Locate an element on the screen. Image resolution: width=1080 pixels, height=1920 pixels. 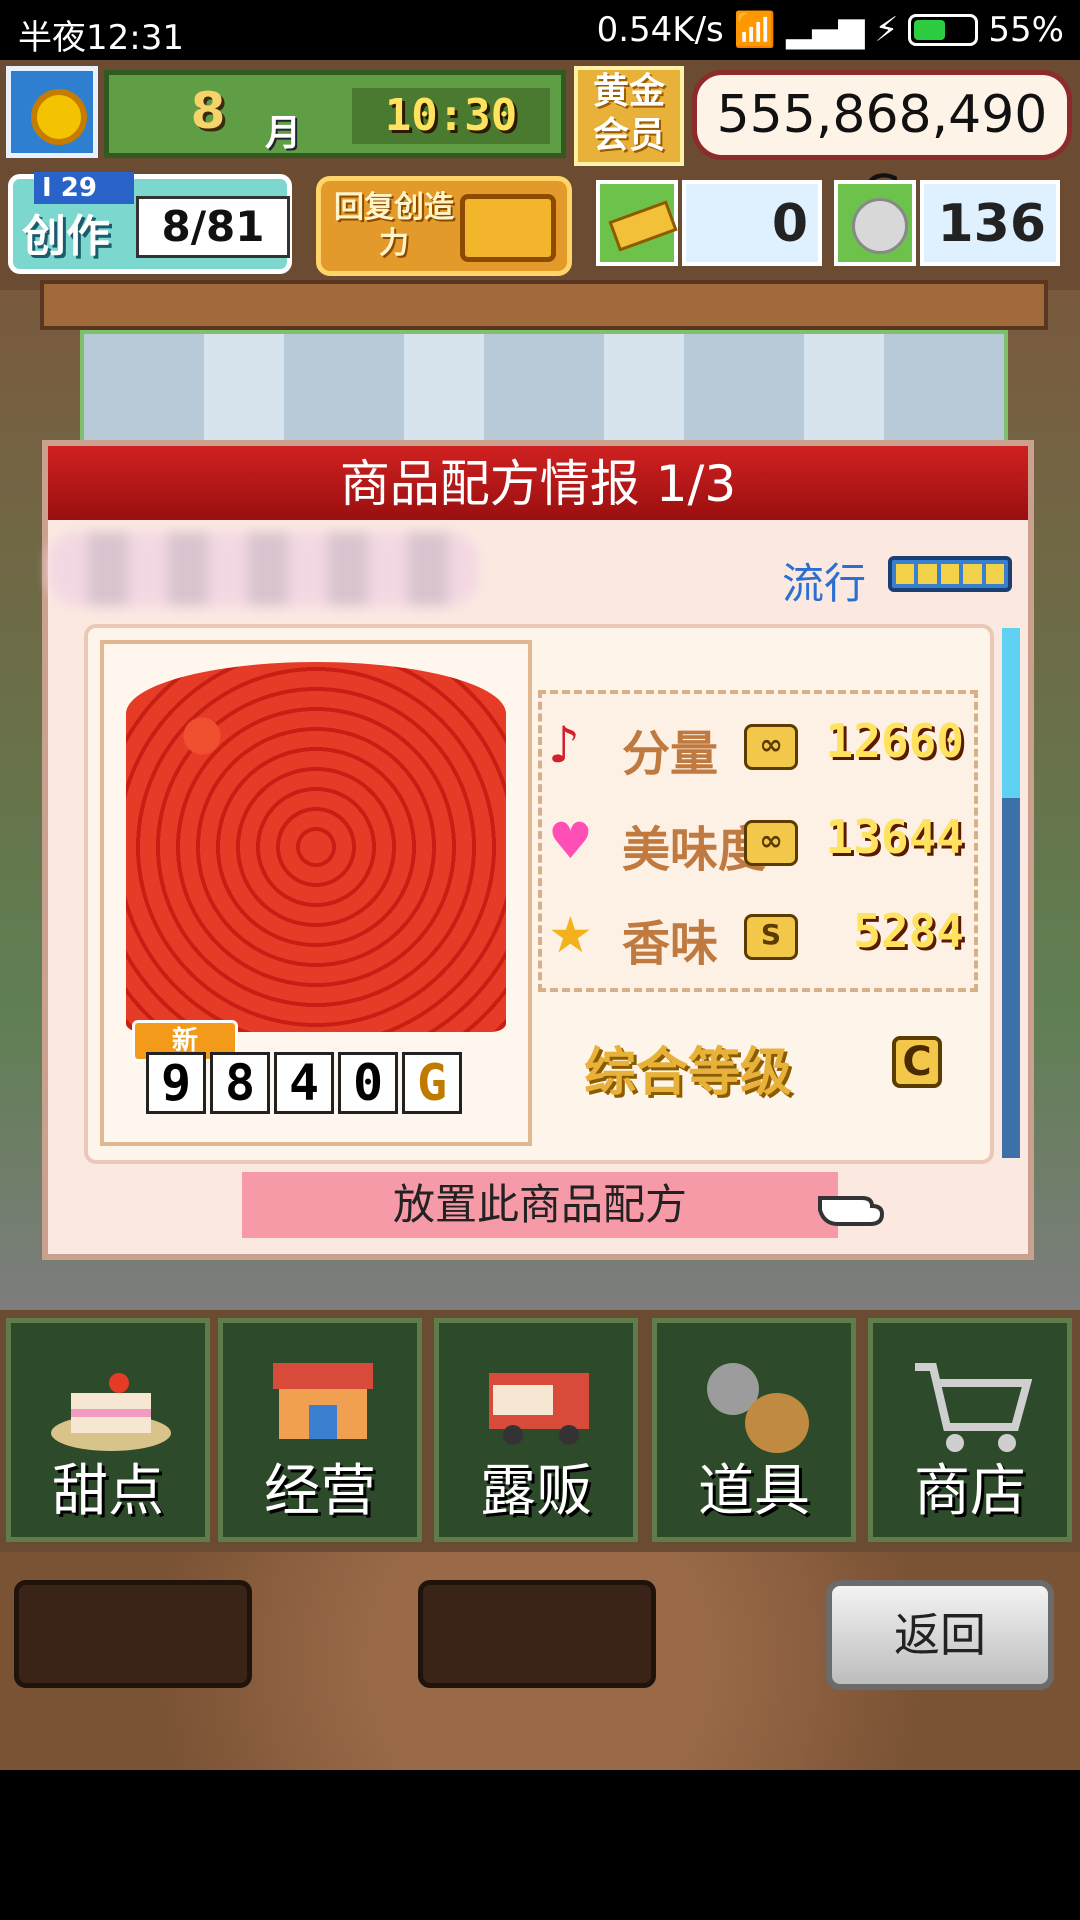
price-digit: 0 is located at coordinates (368, 1083).